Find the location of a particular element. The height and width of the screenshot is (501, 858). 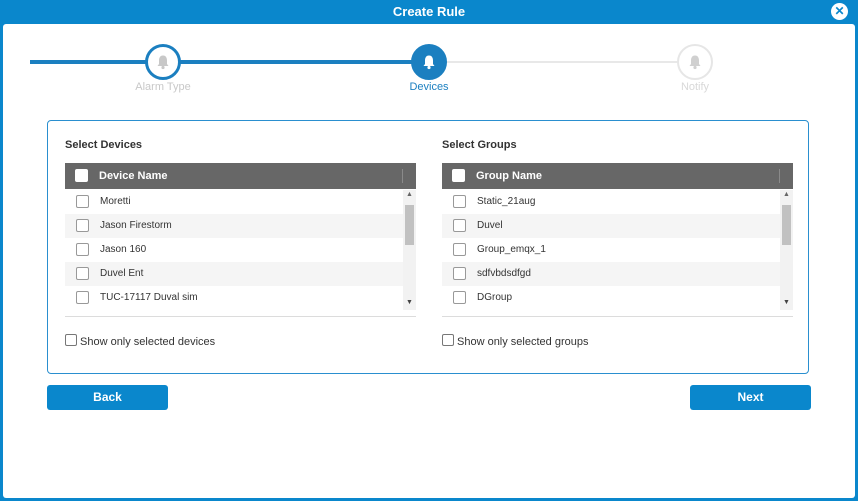

show-only-selected-devices: Show only selected devices is located at coordinates (140, 341).